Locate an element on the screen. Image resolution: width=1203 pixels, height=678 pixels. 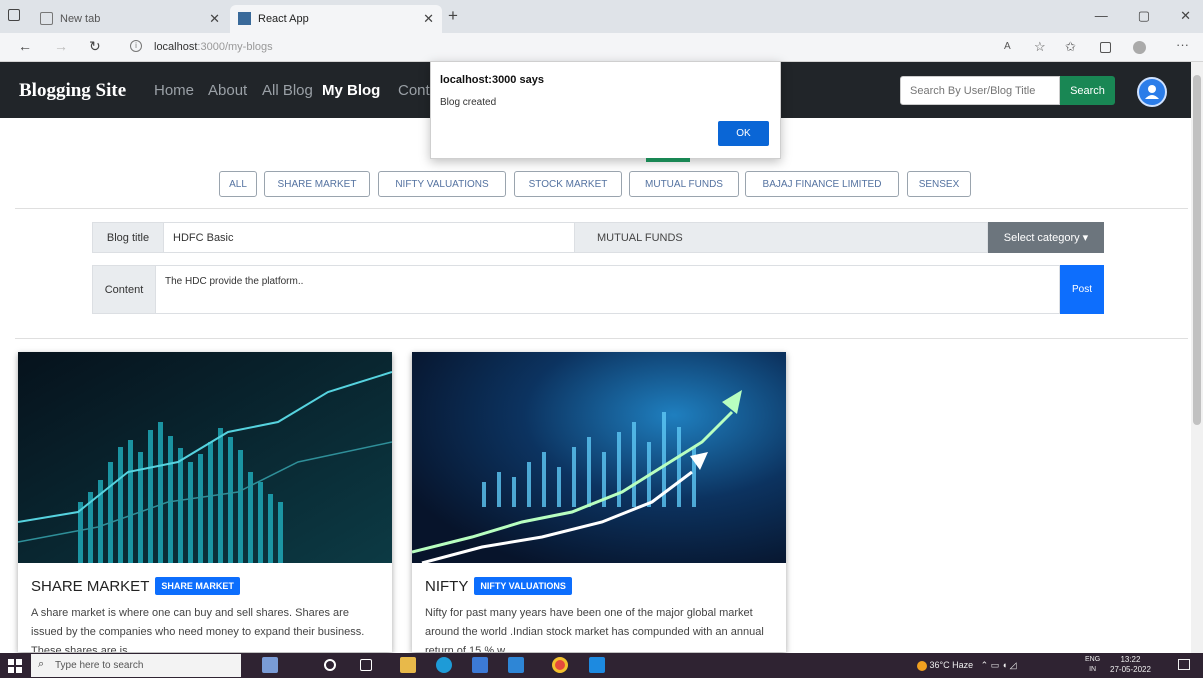
brand-logo: Blogging Site is located at coordinates (72, 91).